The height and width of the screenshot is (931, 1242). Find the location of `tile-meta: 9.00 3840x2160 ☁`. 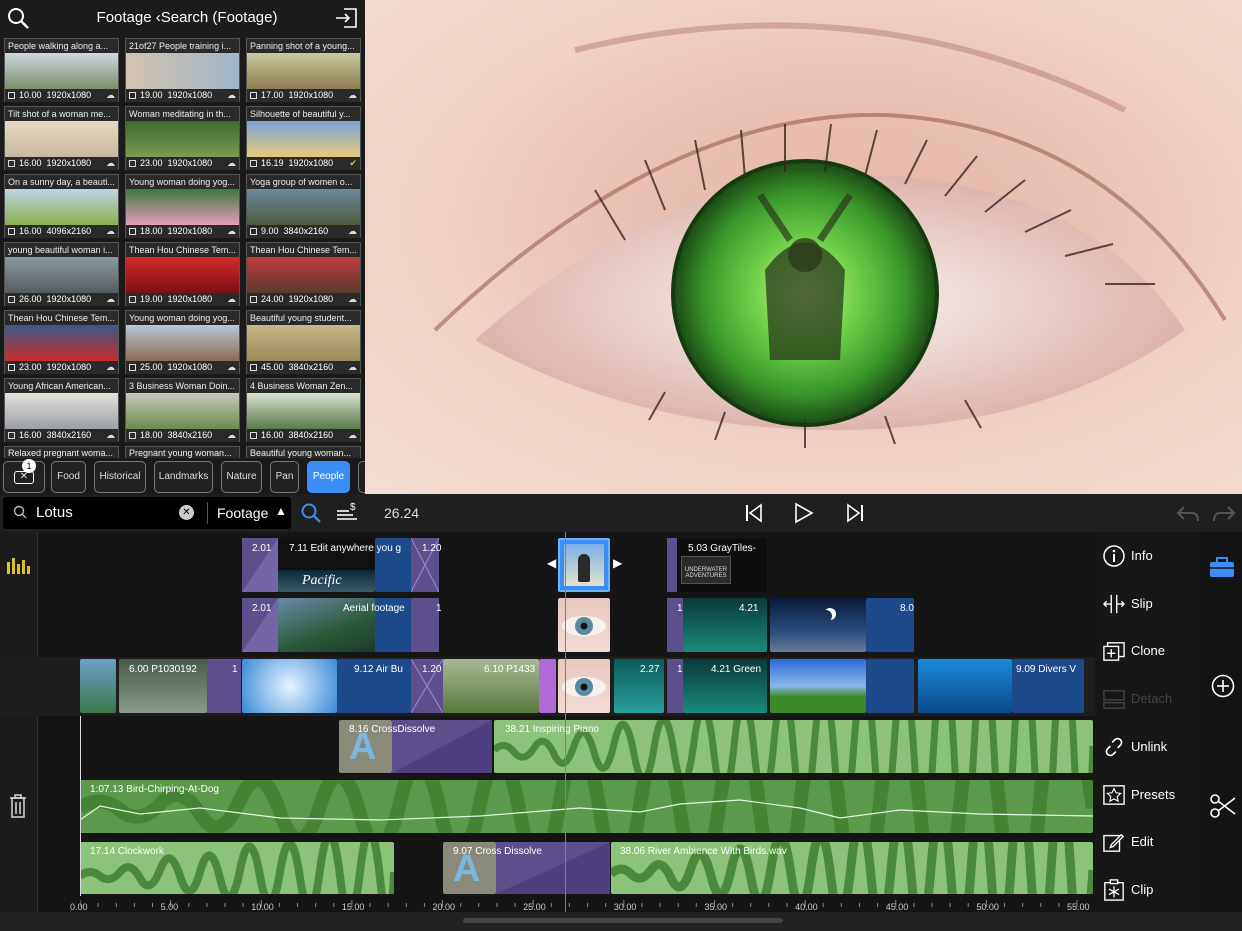

tile-meta: 9.00 3840x2160 ☁ is located at coordinates (303, 231).